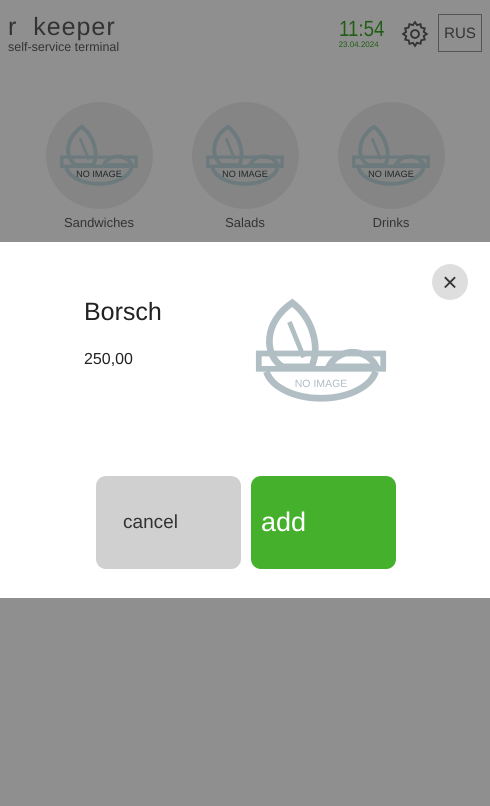 The image size is (490, 806). I want to click on close-button: ×, so click(450, 282).